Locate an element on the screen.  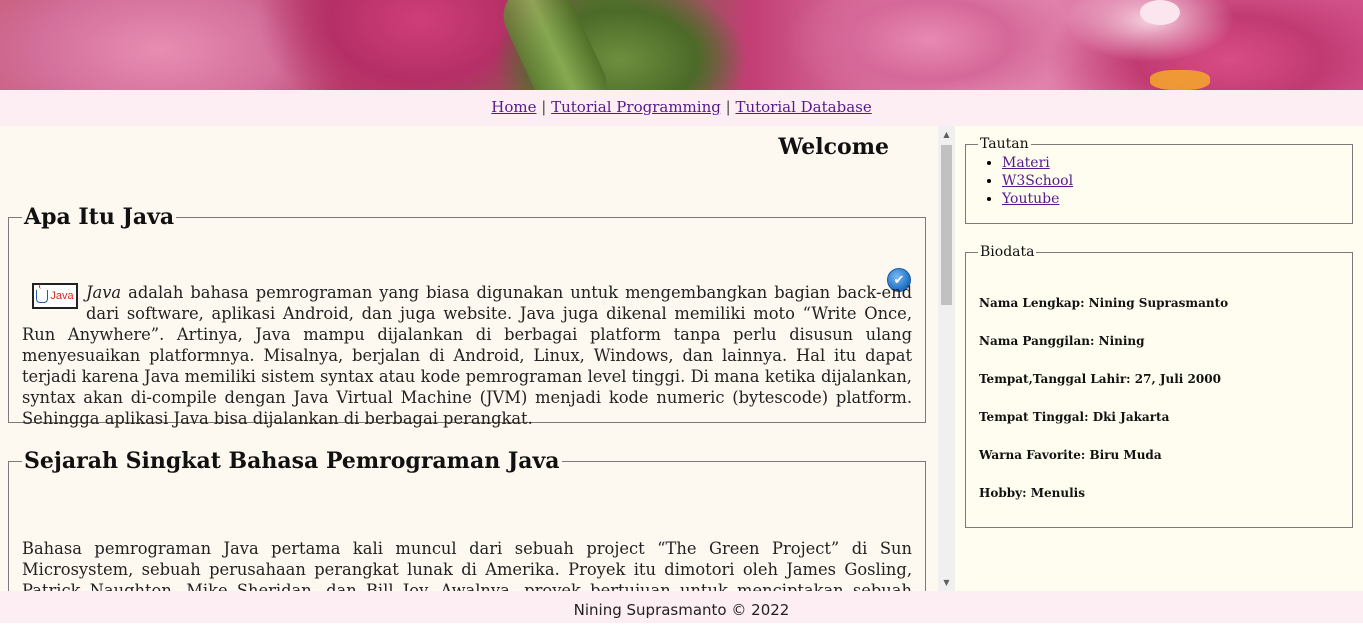
link-materi: Materi is located at coordinates (1026, 163).